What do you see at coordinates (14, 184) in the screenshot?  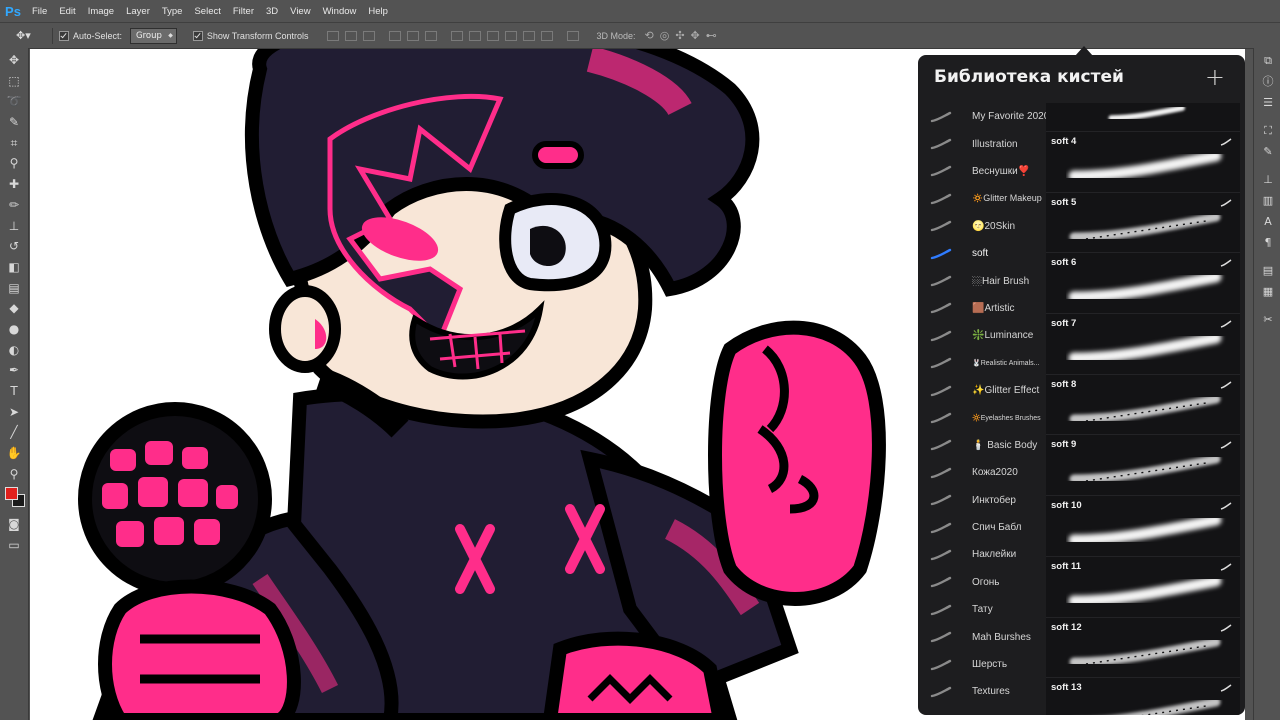 I see `healing-brush-icon: ✚` at bounding box center [14, 184].